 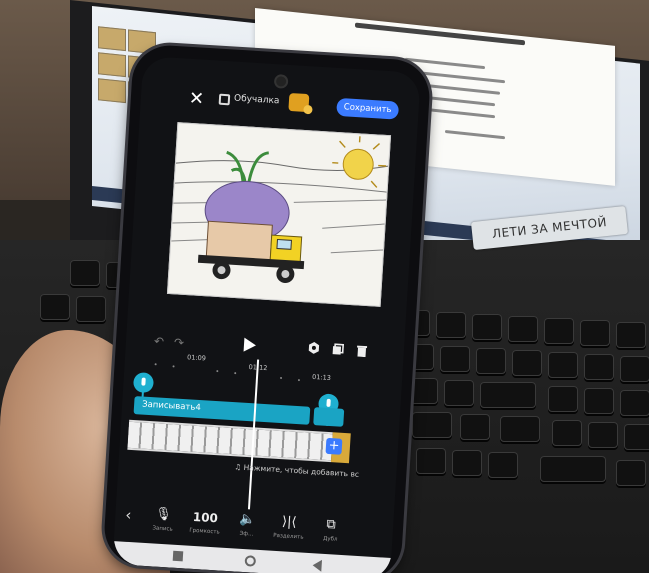 I want to click on trash-icon, so click(x=361, y=351).